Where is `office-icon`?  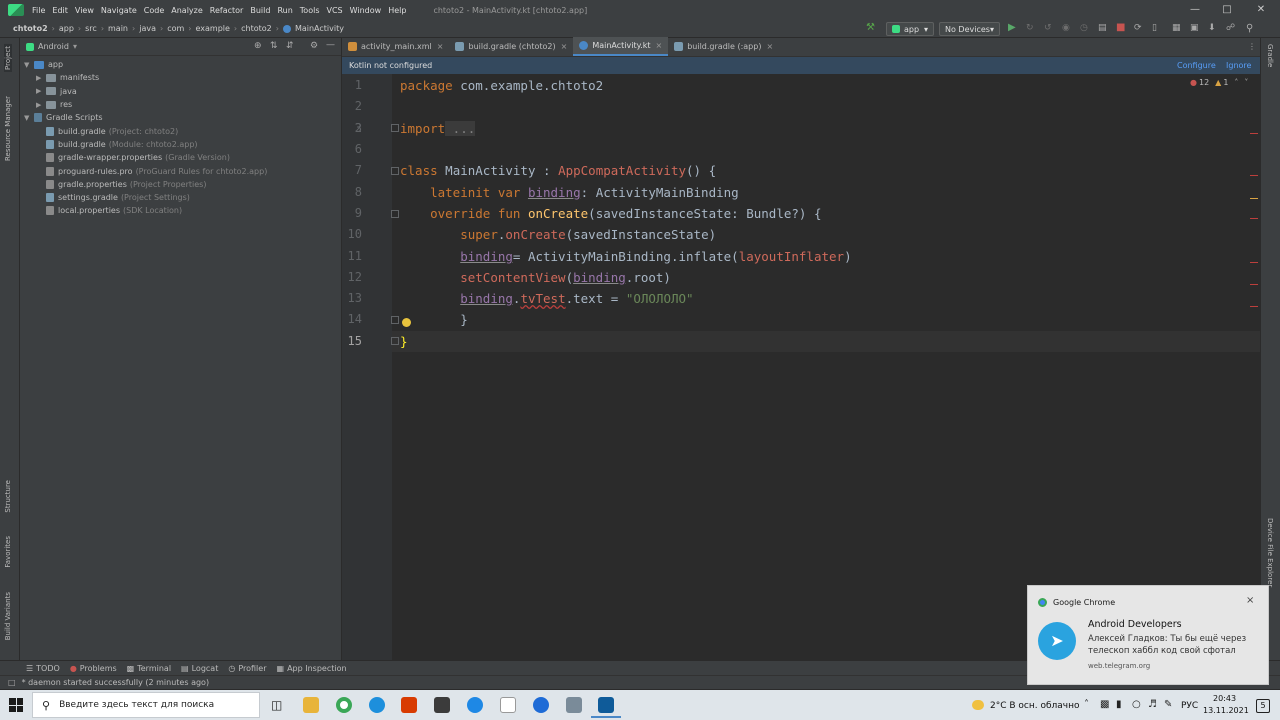 office-icon is located at coordinates (409, 705).